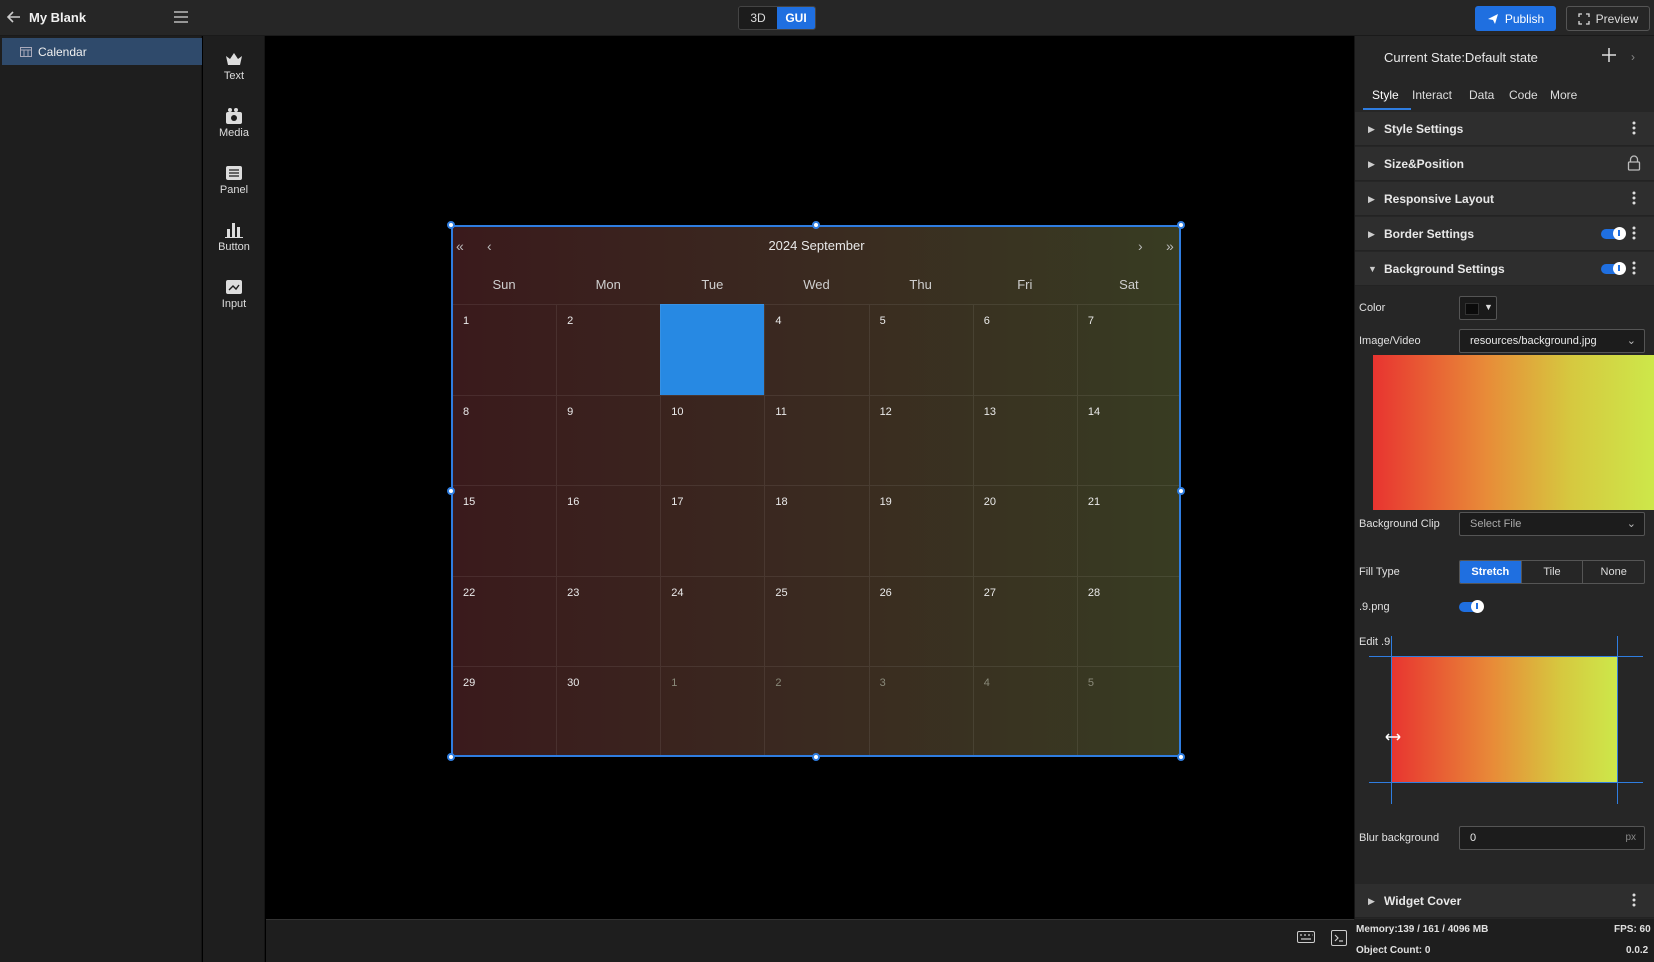 Image resolution: width=1654 pixels, height=962 pixels. What do you see at coordinates (1506, 720) in the screenshot?
I see `nine-patch-editor` at bounding box center [1506, 720].